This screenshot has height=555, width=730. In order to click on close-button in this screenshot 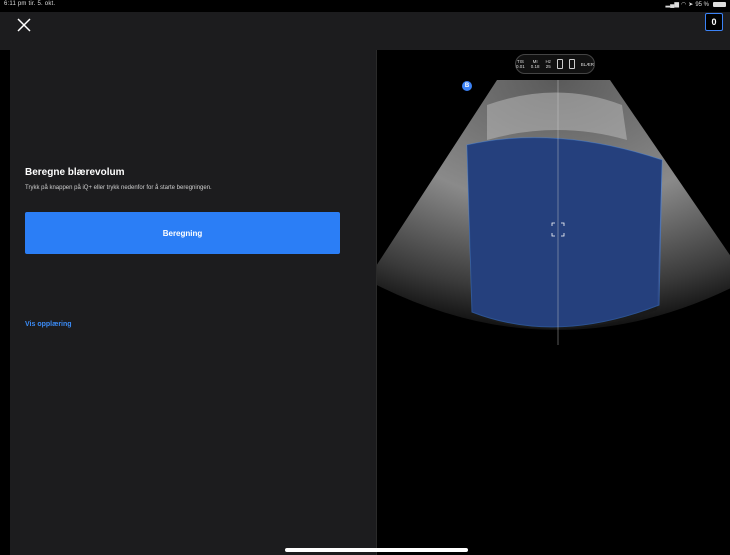, I will do `click(24, 25)`.